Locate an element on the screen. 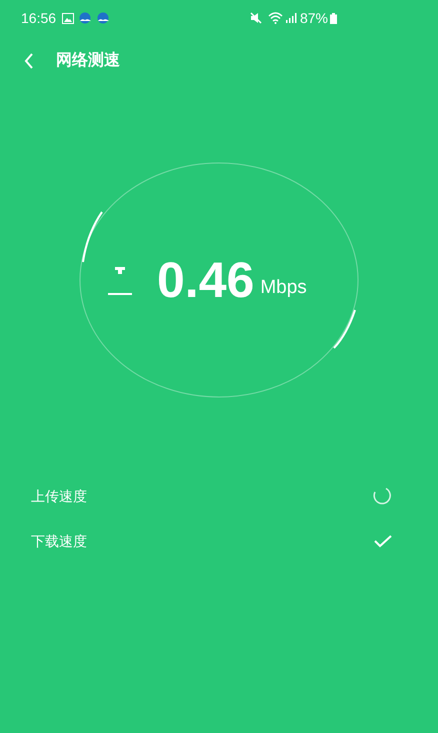 Image resolution: width=438 pixels, height=733 pixels. wifi-icon is located at coordinates (275, 18).